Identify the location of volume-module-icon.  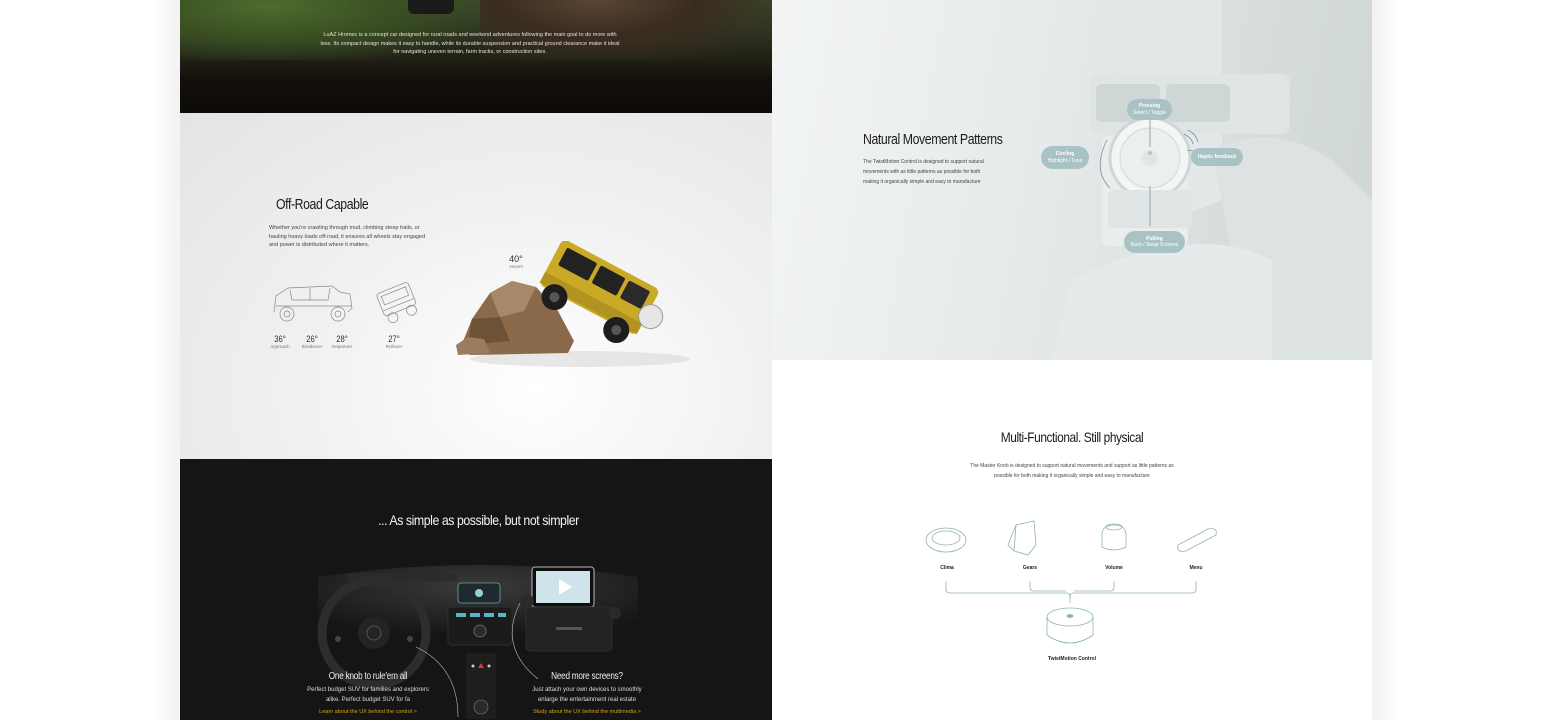
(1114, 537).